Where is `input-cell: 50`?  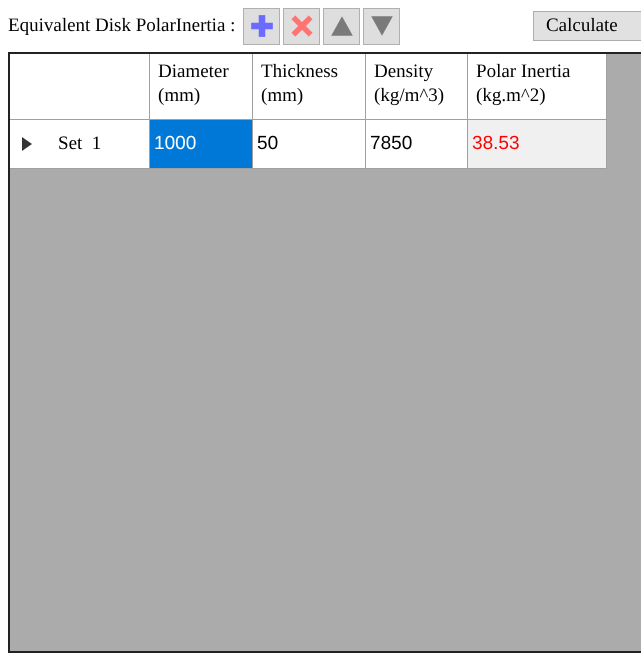 input-cell: 50 is located at coordinates (309, 144).